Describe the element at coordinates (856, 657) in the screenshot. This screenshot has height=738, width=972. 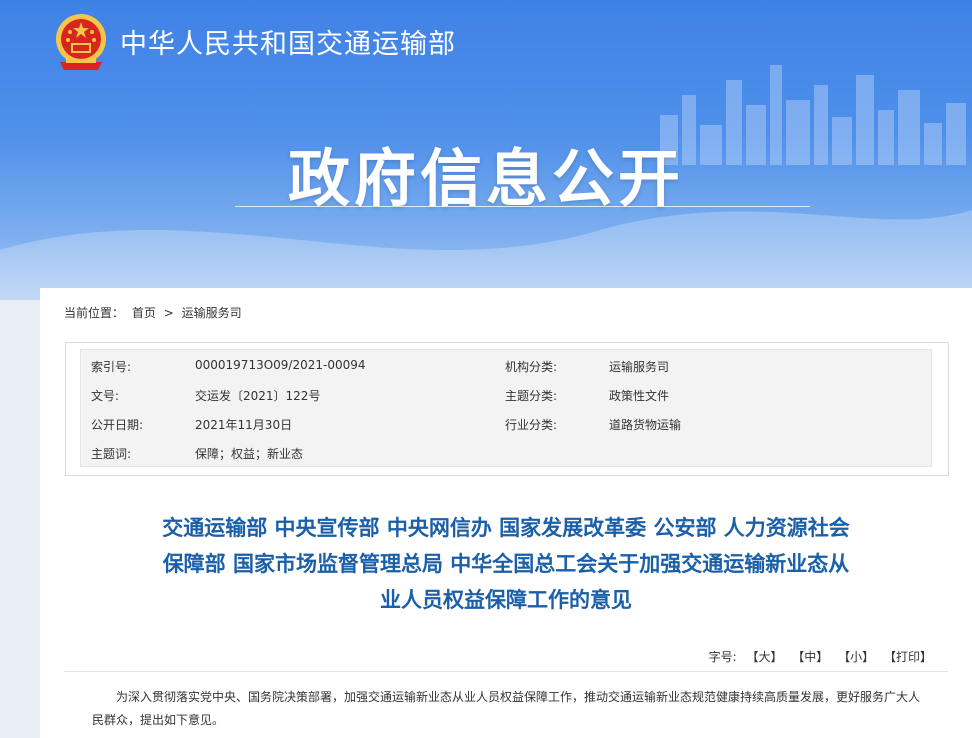
I see `font-size-small-button: 【小】` at that location.